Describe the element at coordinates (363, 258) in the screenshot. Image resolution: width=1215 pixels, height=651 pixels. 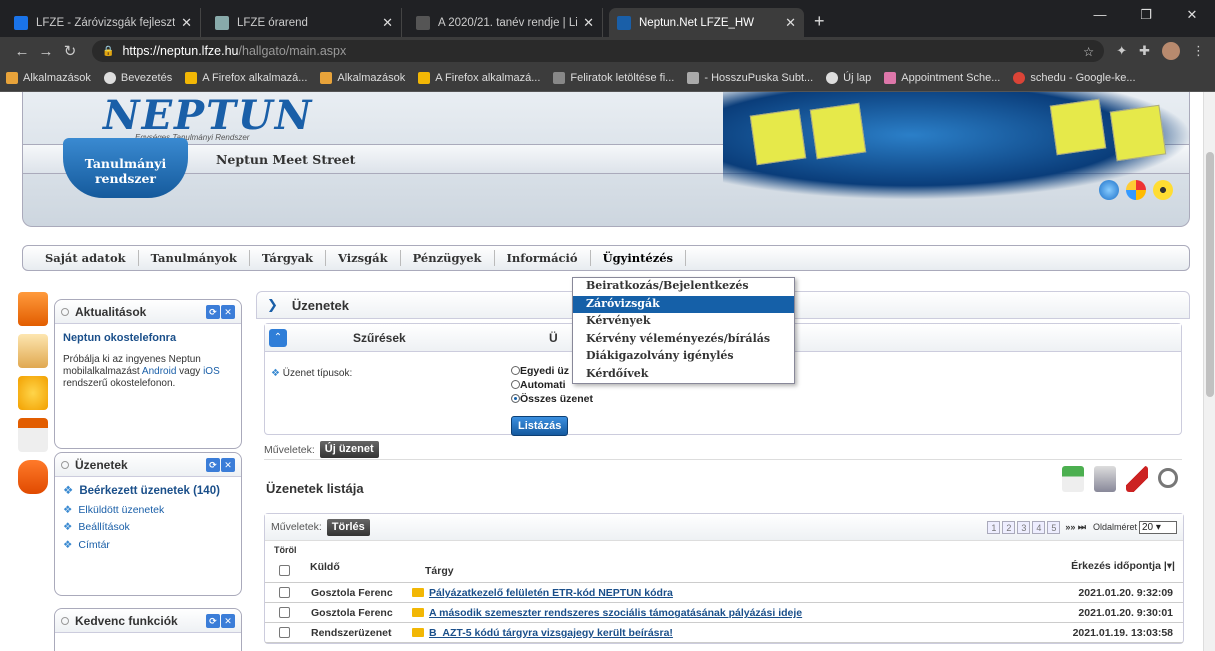
I see `menu-vizsgak: Vizsgák` at that location.